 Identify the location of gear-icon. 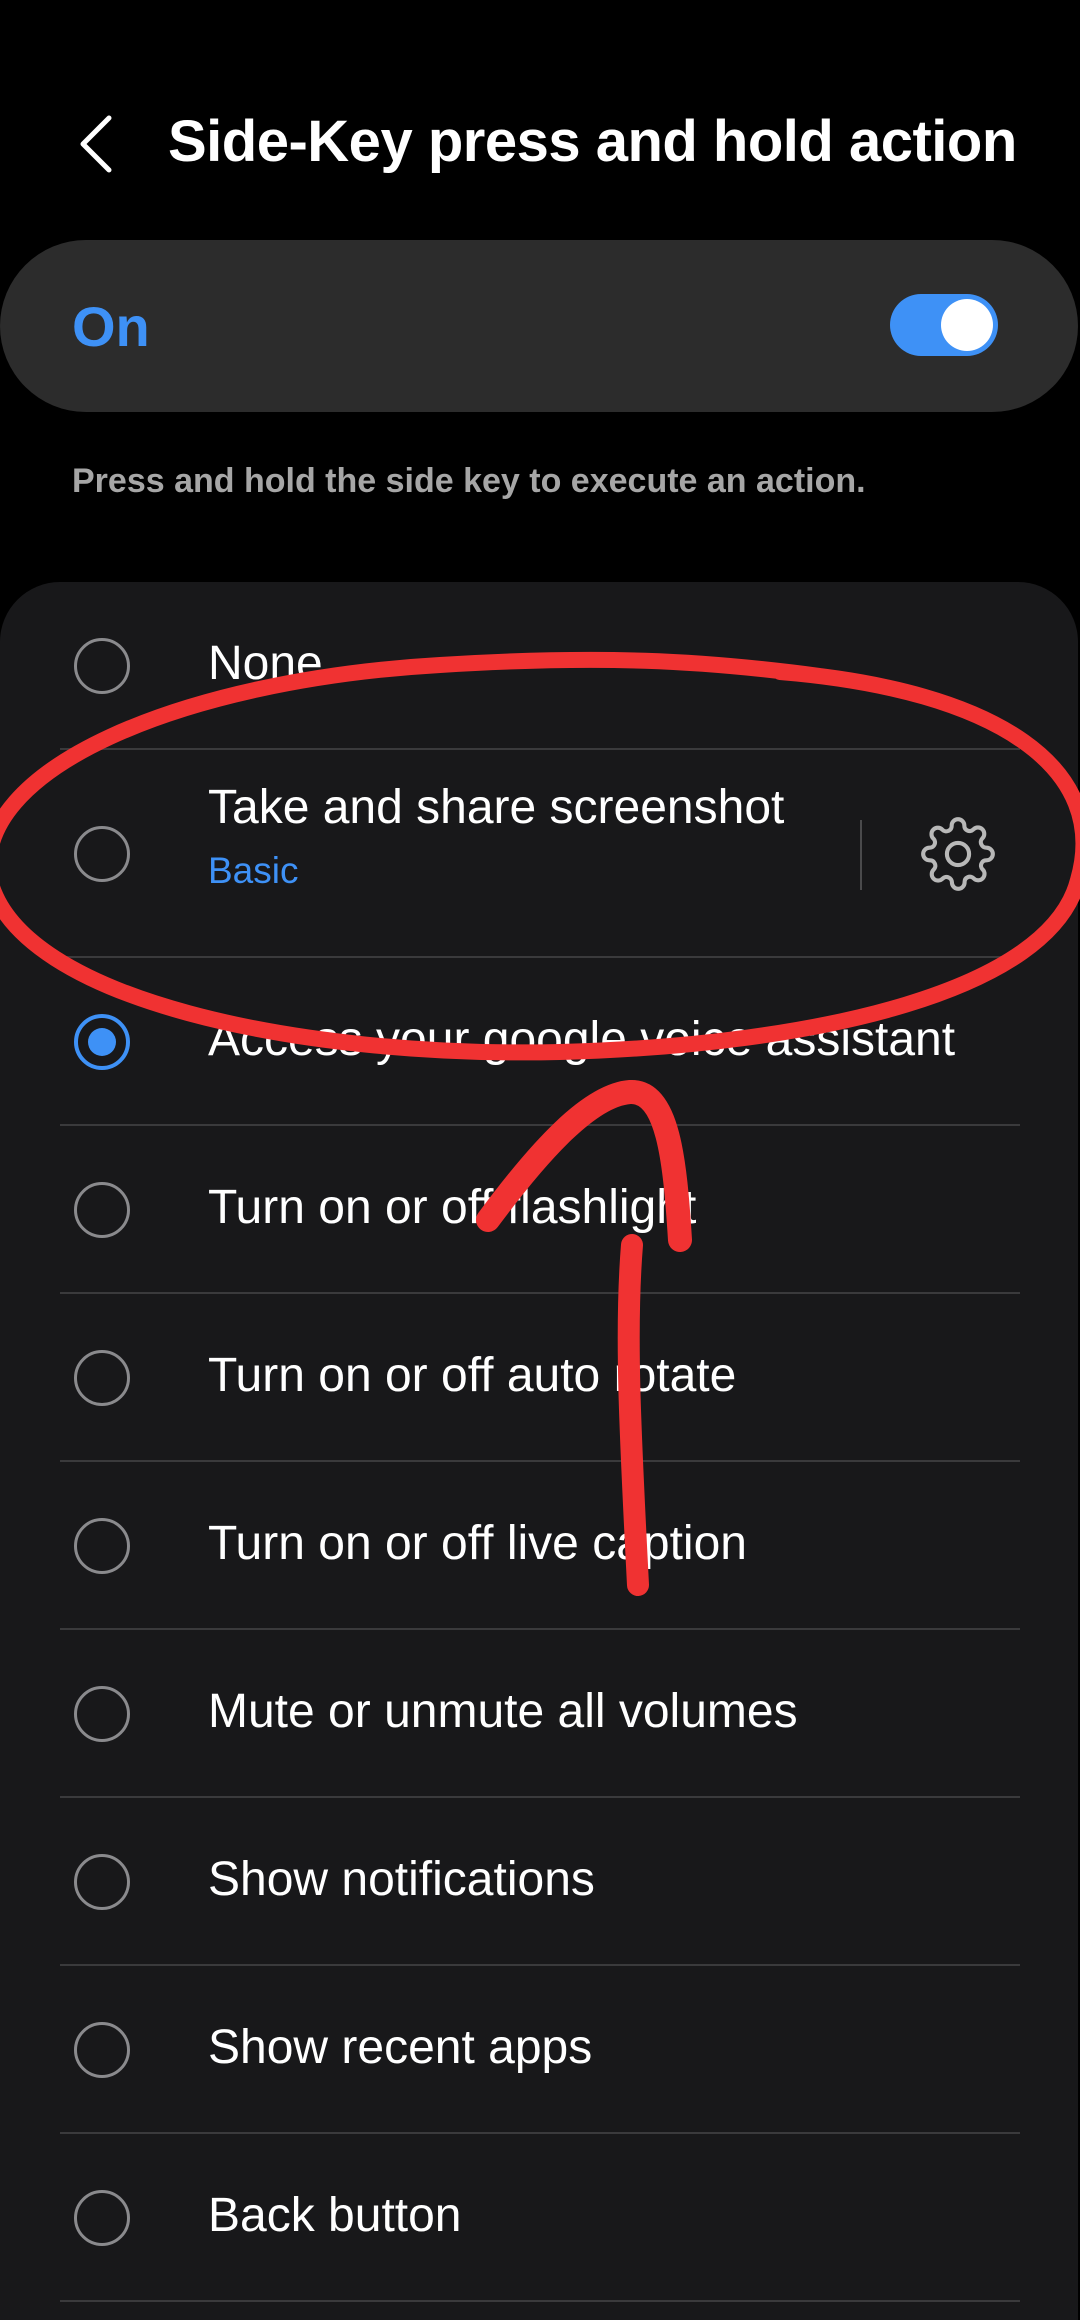
(958, 854).